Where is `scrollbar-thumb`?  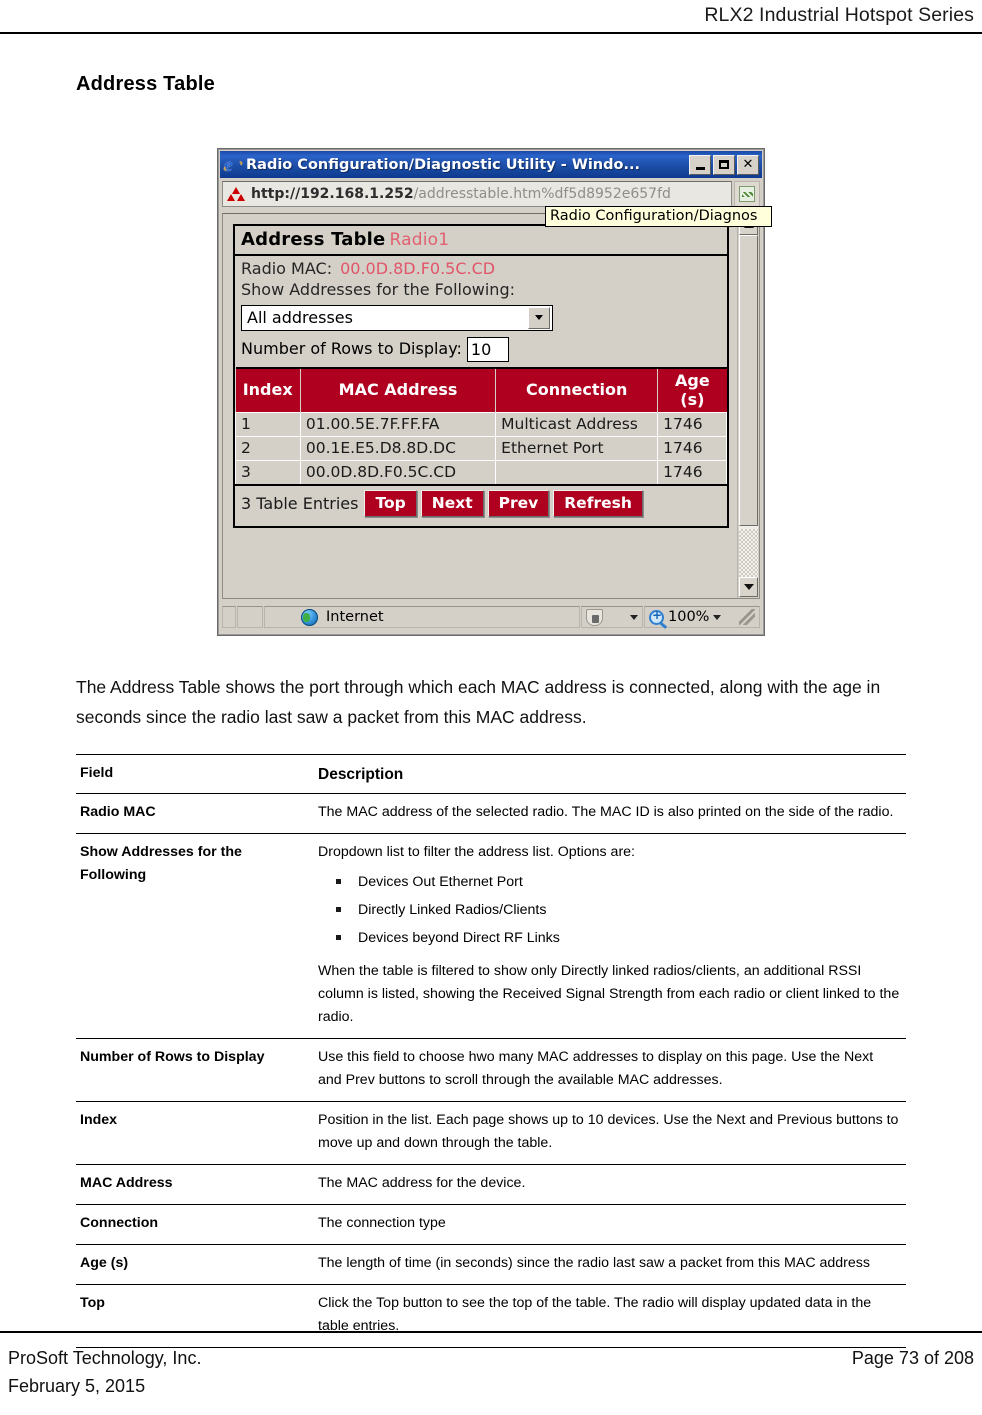 scrollbar-thumb is located at coordinates (748, 380).